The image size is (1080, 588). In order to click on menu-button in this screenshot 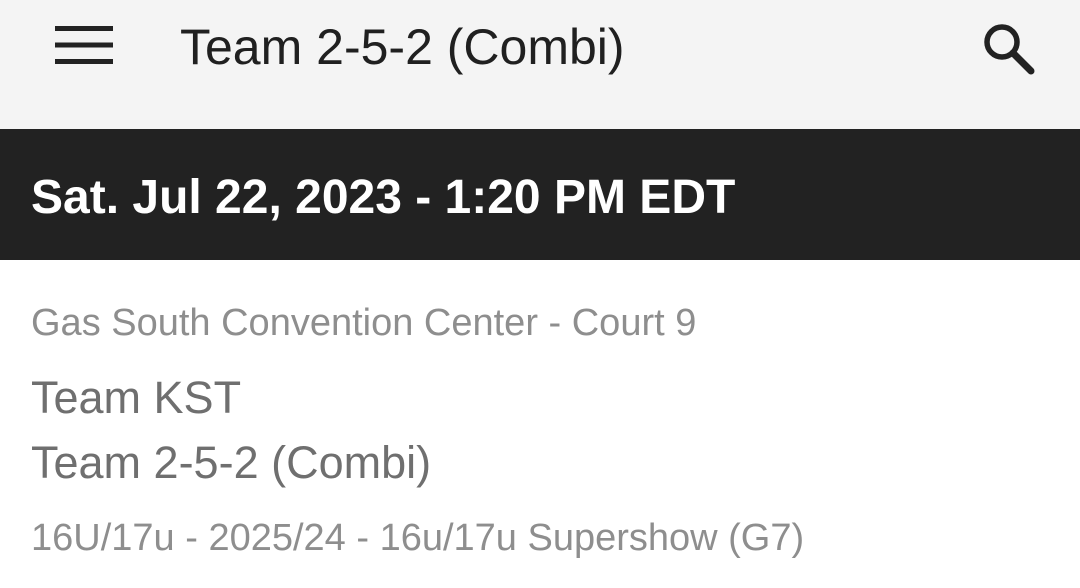, I will do `click(84, 45)`.